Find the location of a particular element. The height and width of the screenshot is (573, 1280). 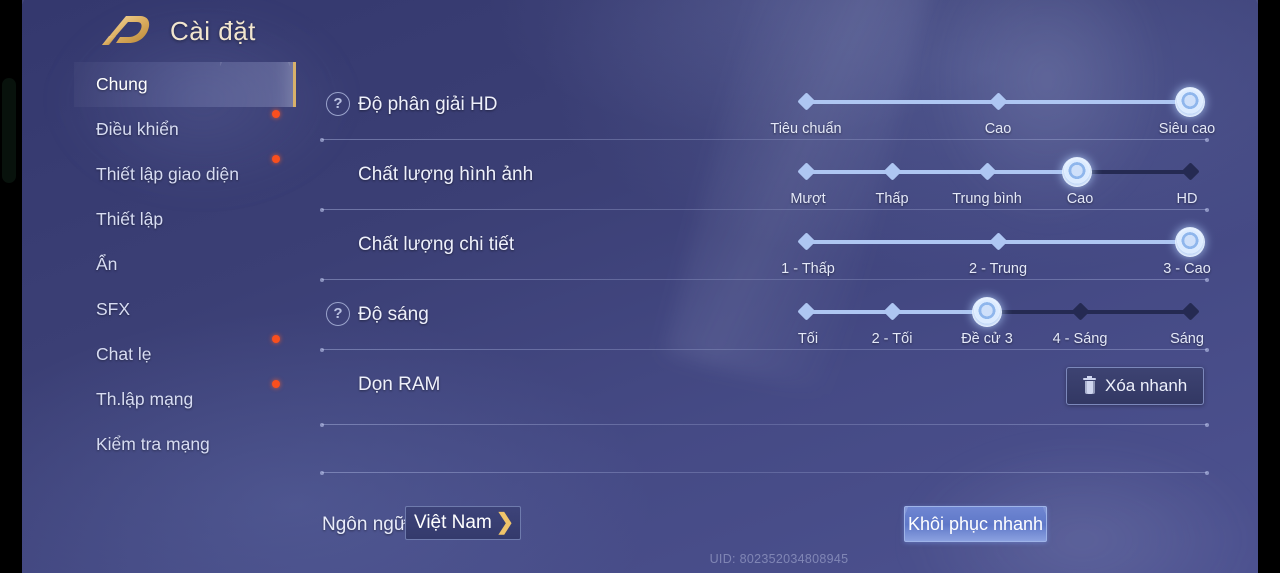

sidebar-item-label: Ẩn is located at coordinates (107, 264).